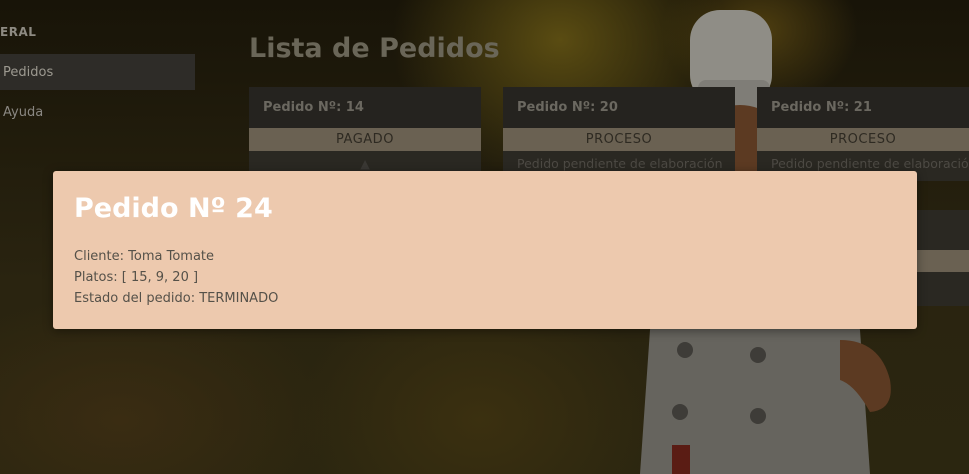 Image resolution: width=969 pixels, height=474 pixels. What do you see at coordinates (374, 48) in the screenshot?
I see `page-title: Lista de Pedidos` at bounding box center [374, 48].